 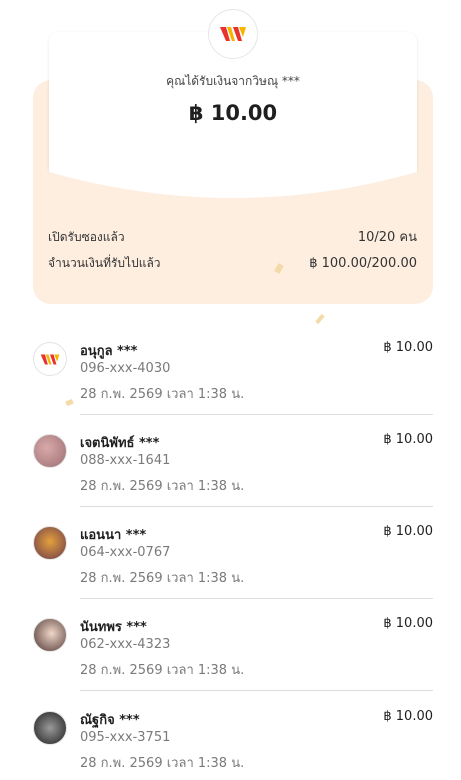 What do you see at coordinates (120, 443) in the screenshot?
I see `recipient-name: เจตนิพัทธ์ ***` at bounding box center [120, 443].